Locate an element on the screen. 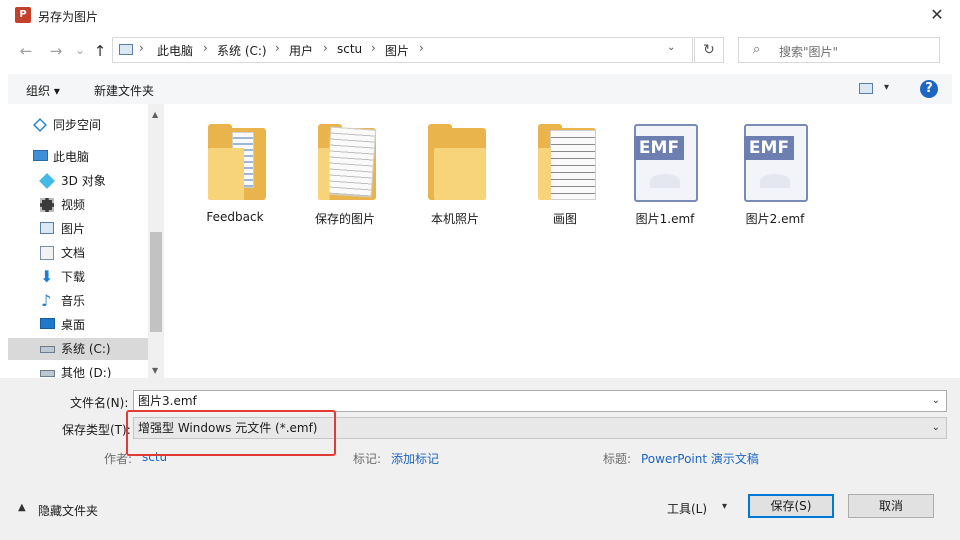  sidebar-scrollbar-thumb is located at coordinates (156, 282).